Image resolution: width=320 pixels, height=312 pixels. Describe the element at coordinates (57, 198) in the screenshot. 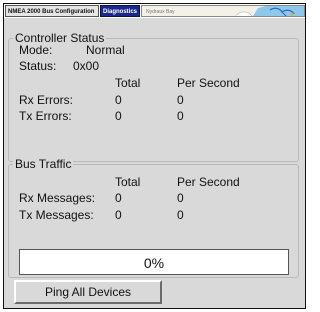

I see `rx-messages-label: Rx Messages:` at that location.